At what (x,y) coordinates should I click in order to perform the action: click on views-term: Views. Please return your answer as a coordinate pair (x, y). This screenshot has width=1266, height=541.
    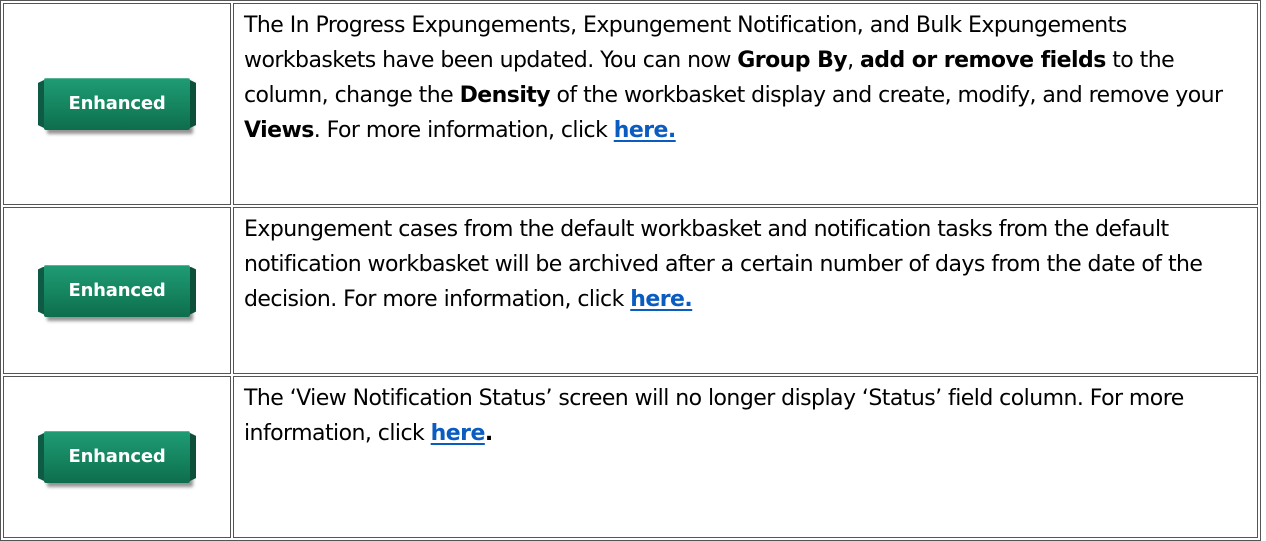
    Looking at the image, I should click on (279, 130).